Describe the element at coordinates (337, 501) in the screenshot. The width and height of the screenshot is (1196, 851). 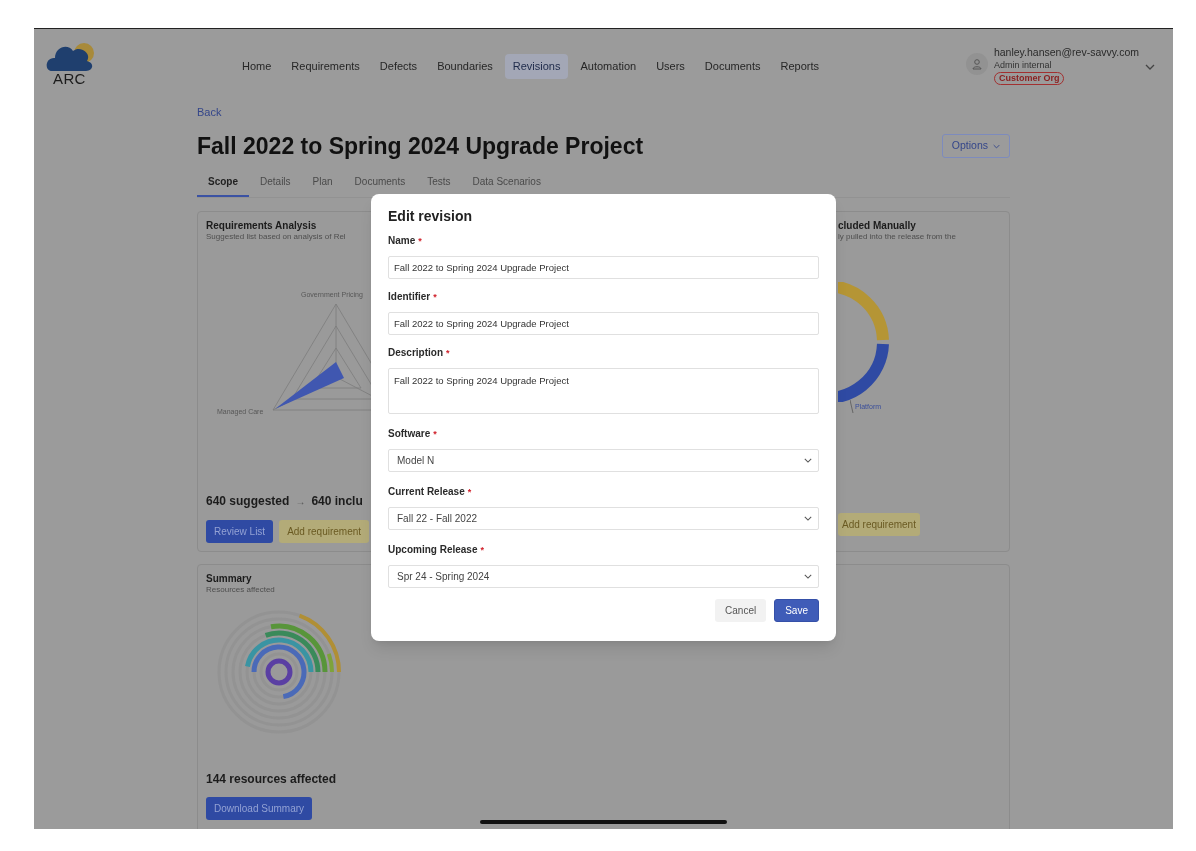
I see `included-count: 640 inclu` at that location.